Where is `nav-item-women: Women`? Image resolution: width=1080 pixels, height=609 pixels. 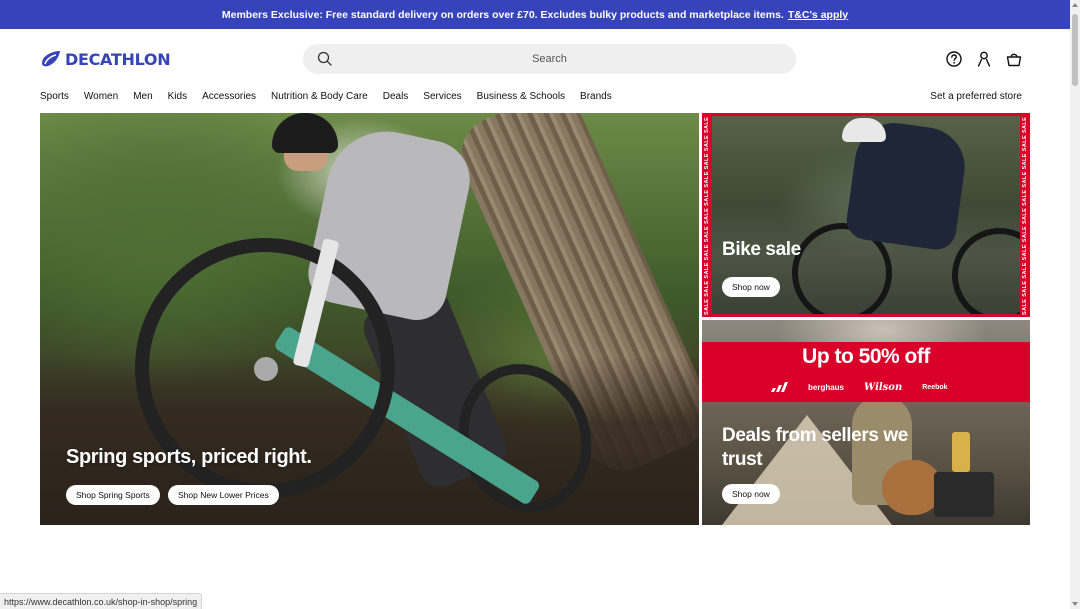
nav-item-women: Women is located at coordinates (101, 97).